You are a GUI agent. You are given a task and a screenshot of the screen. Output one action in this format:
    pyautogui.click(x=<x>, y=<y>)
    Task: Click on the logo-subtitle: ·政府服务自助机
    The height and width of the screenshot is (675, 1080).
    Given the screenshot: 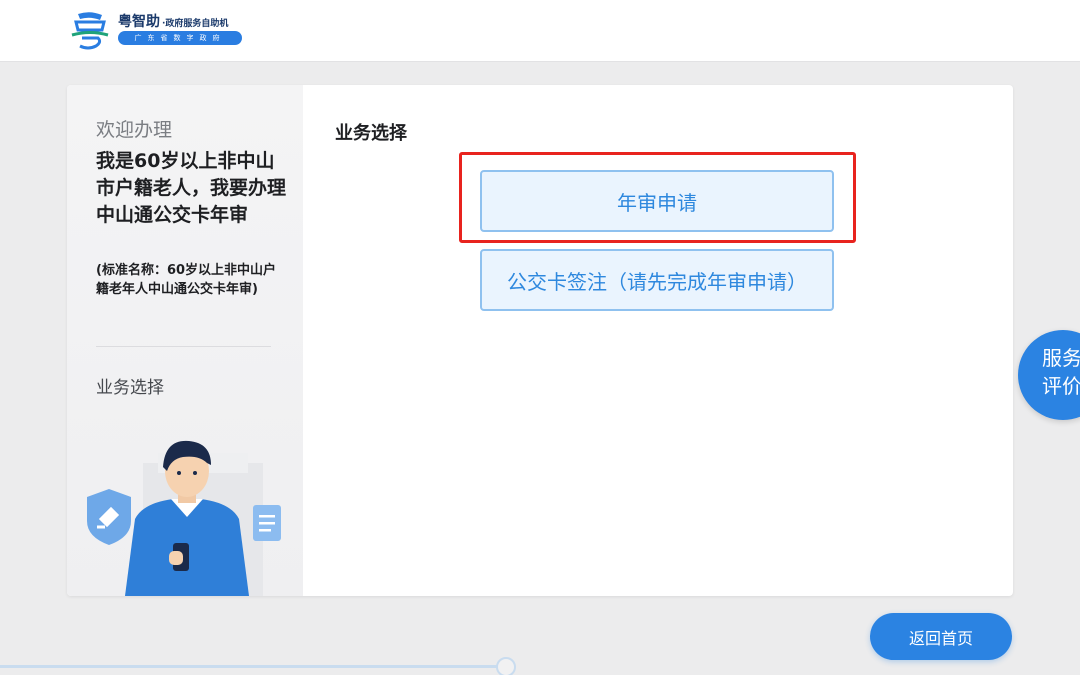 What is the action you would take?
    pyautogui.click(x=195, y=24)
    